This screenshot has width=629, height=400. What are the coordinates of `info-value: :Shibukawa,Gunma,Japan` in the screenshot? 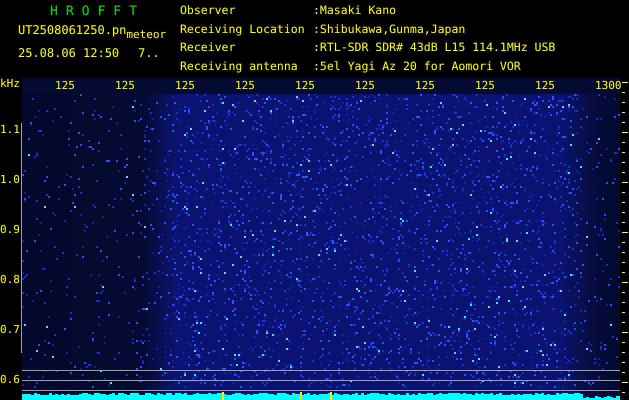 It's located at (389, 30).